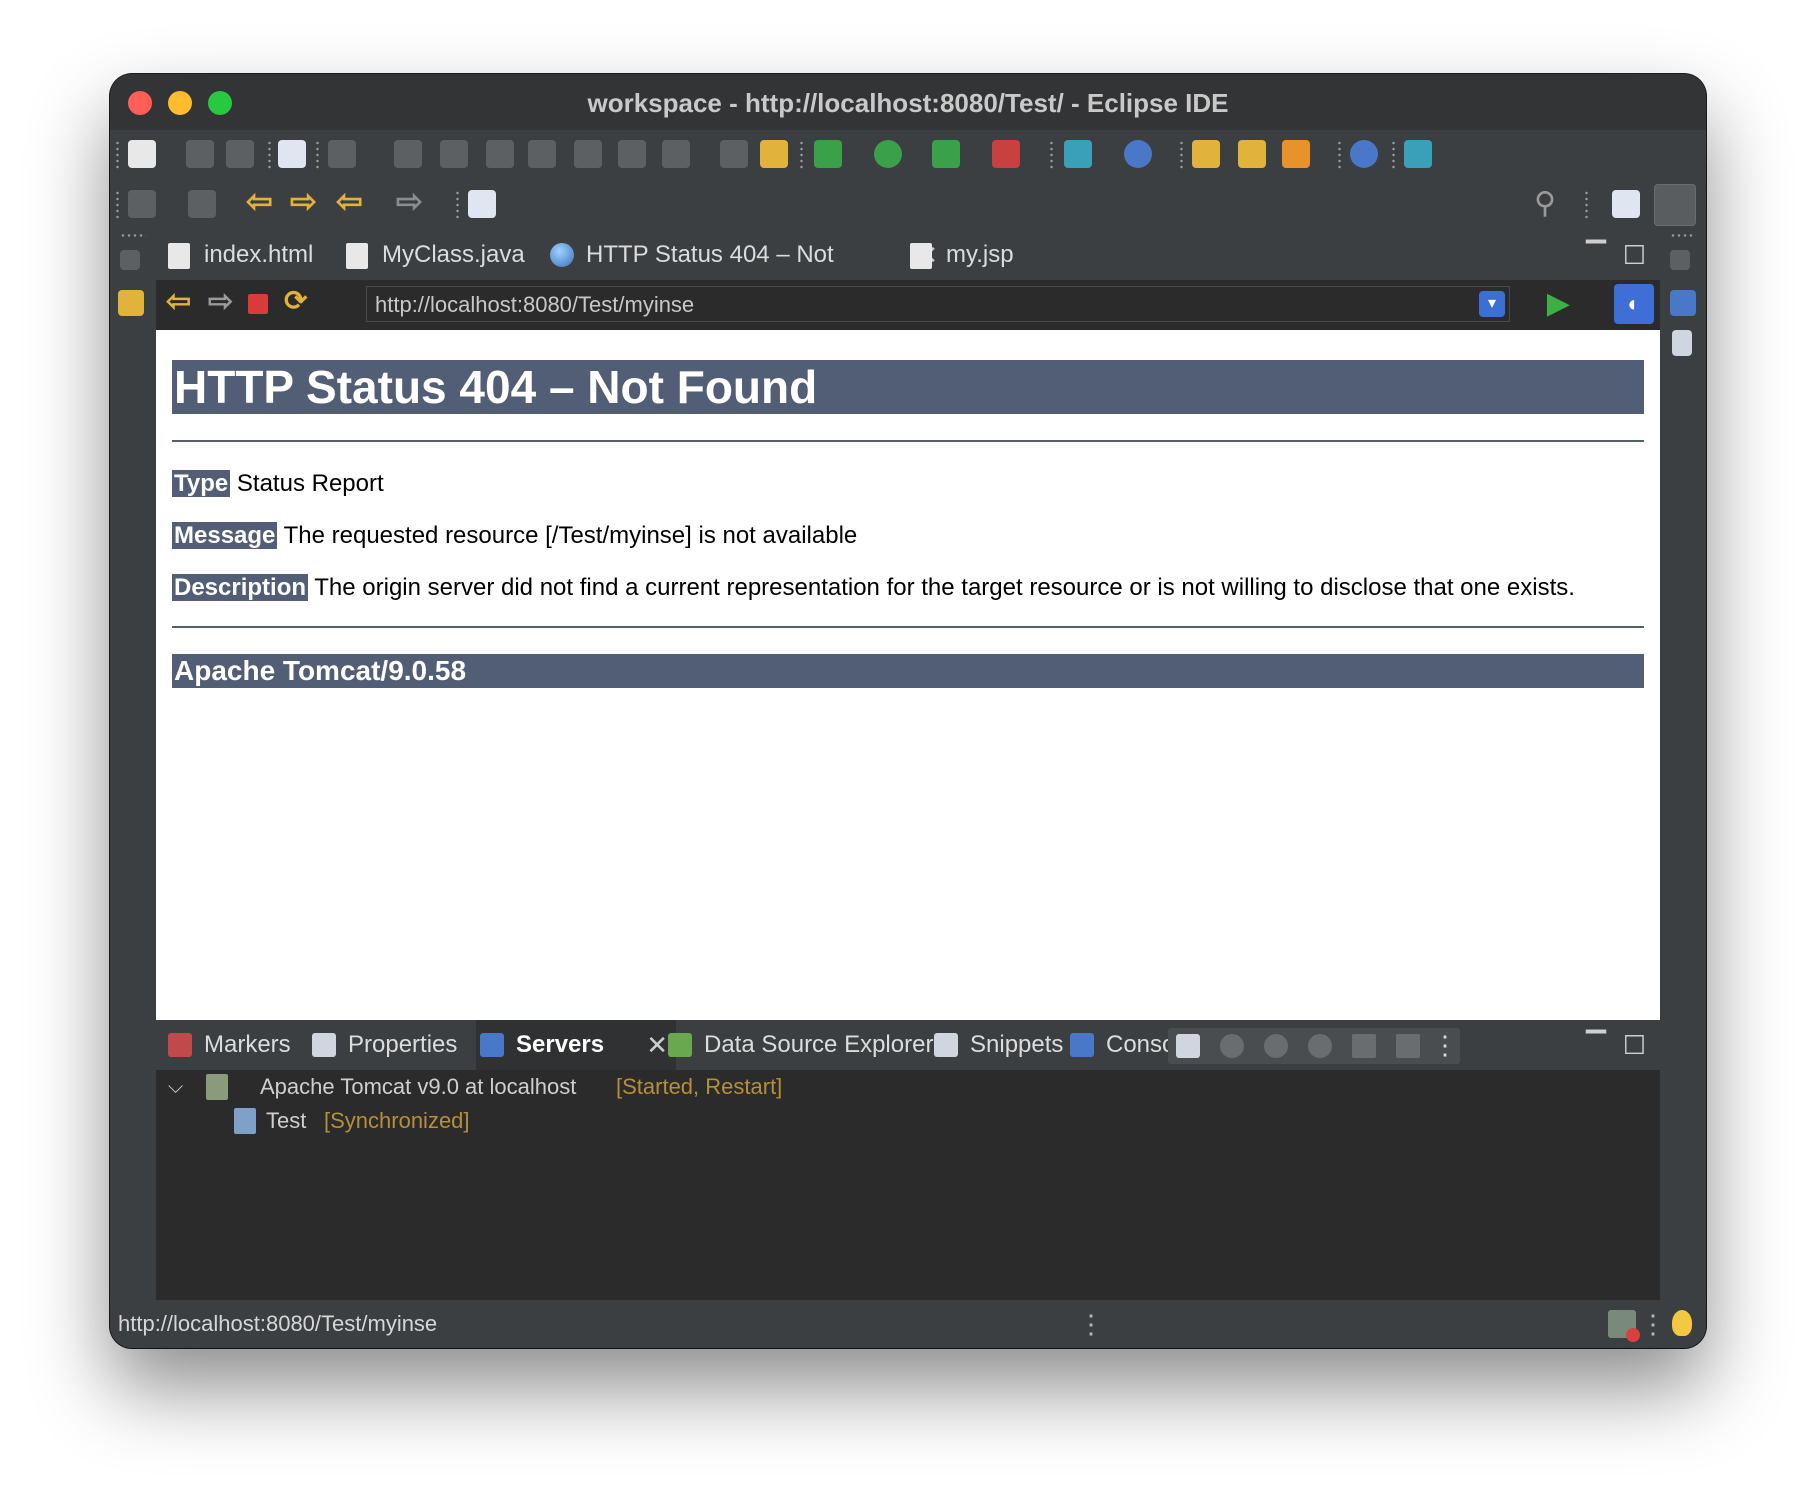 The image size is (1816, 1496). I want to click on url-field: http://localhost:8080/Test/myinse ▾, so click(938, 304).